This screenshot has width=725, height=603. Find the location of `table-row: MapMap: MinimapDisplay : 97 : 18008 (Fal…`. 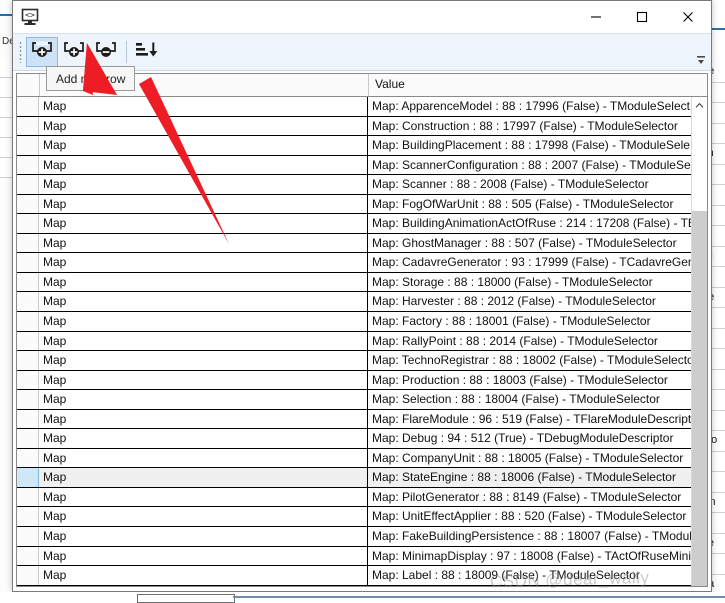

table-row: MapMap: MinimapDisplay : 97 : 18008 (Fal… is located at coordinates (362, 557).